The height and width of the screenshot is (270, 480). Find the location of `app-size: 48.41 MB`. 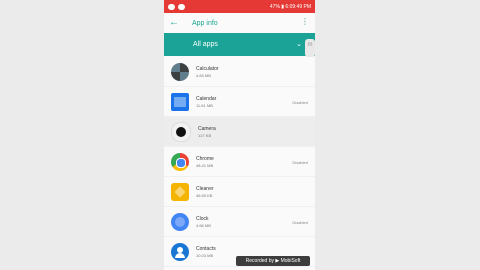

app-size: 48.41 MB is located at coordinates (205, 165).